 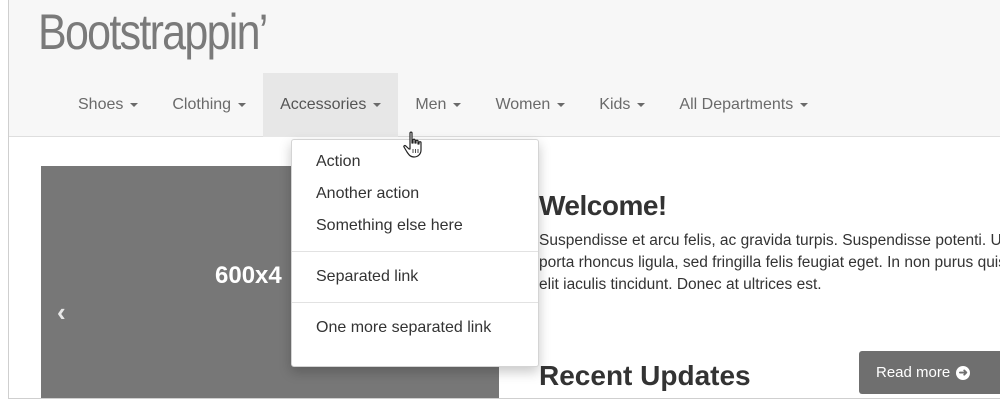 I want to click on nav-item-all-departments: All Departments, so click(x=743, y=105).